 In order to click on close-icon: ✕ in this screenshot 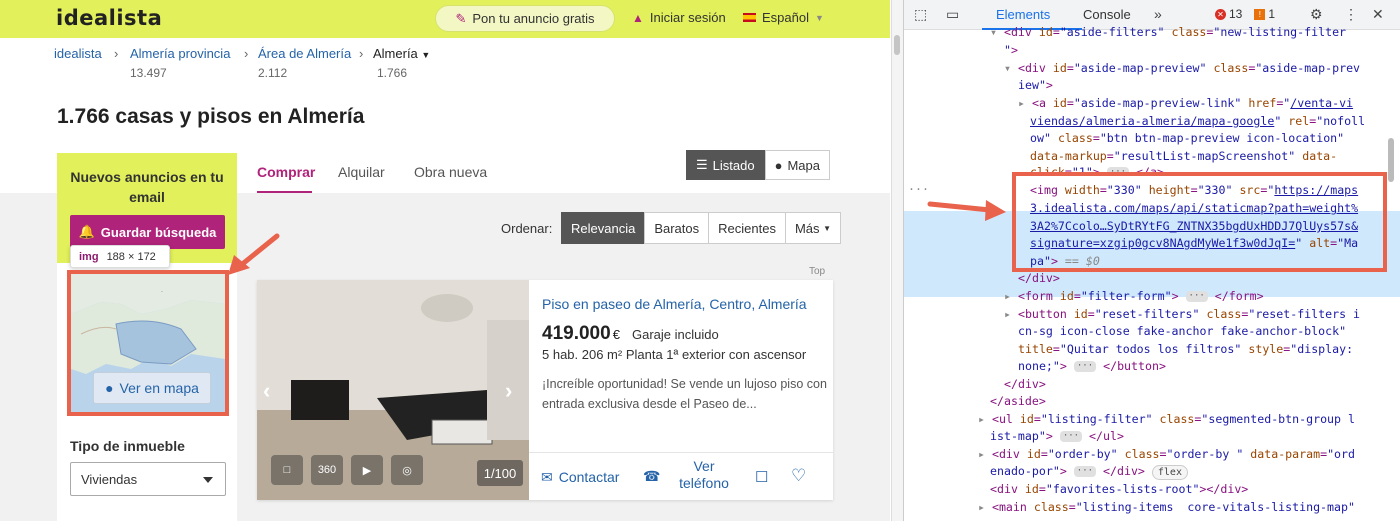, I will do `click(1378, 14)`.